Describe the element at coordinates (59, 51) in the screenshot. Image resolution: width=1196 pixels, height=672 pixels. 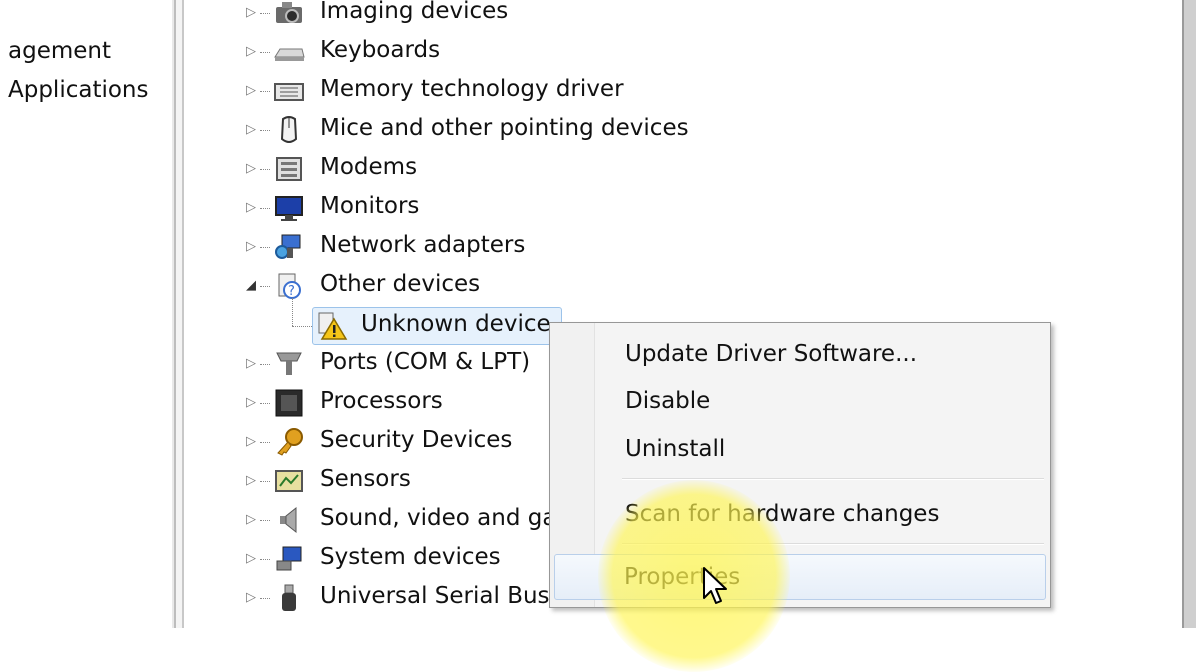
I see `left-pane-item-management: agement` at that location.